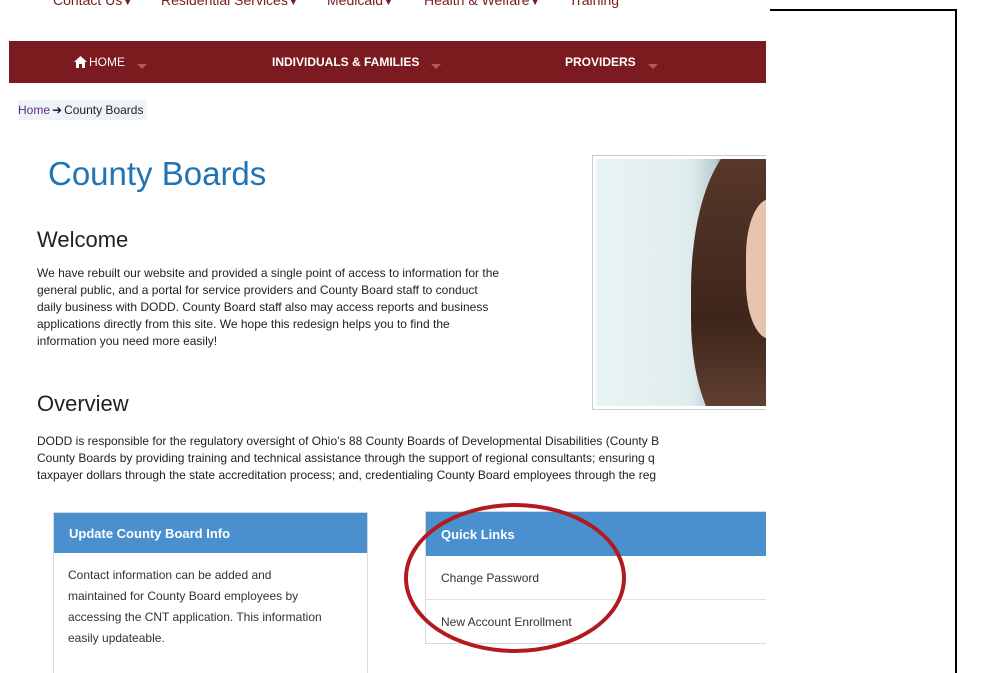 This screenshot has width=983, height=673. I want to click on update-panel-line: Contact information can be added and, so click(170, 575).